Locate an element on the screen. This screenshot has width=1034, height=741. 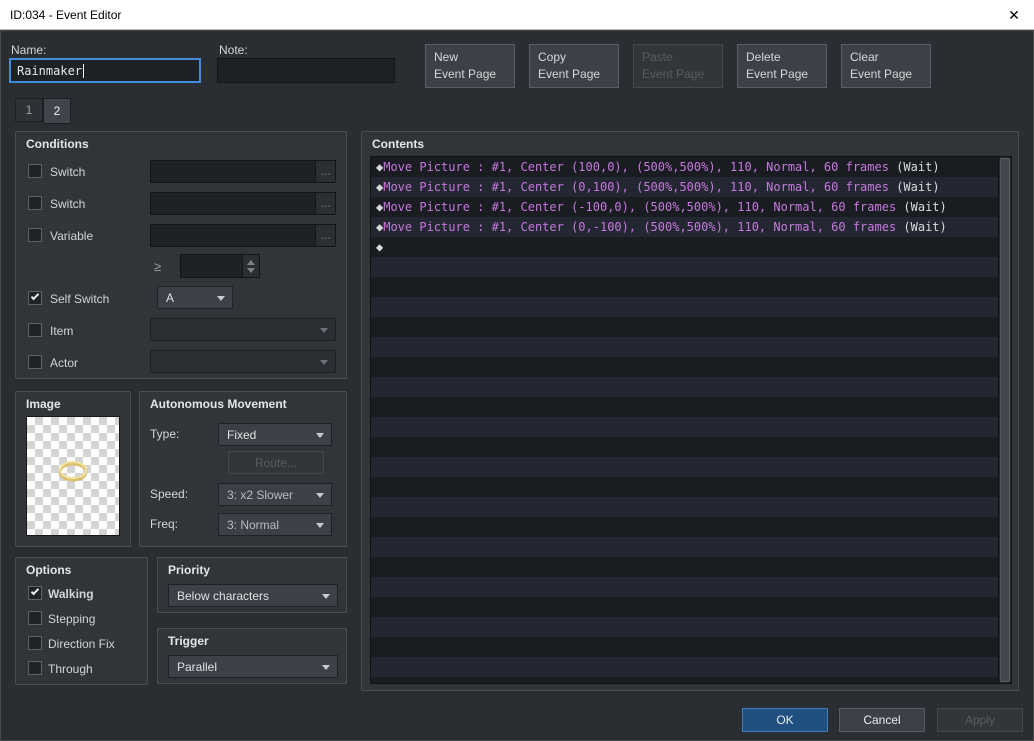
conditions-title: Conditions is located at coordinates (57, 144).